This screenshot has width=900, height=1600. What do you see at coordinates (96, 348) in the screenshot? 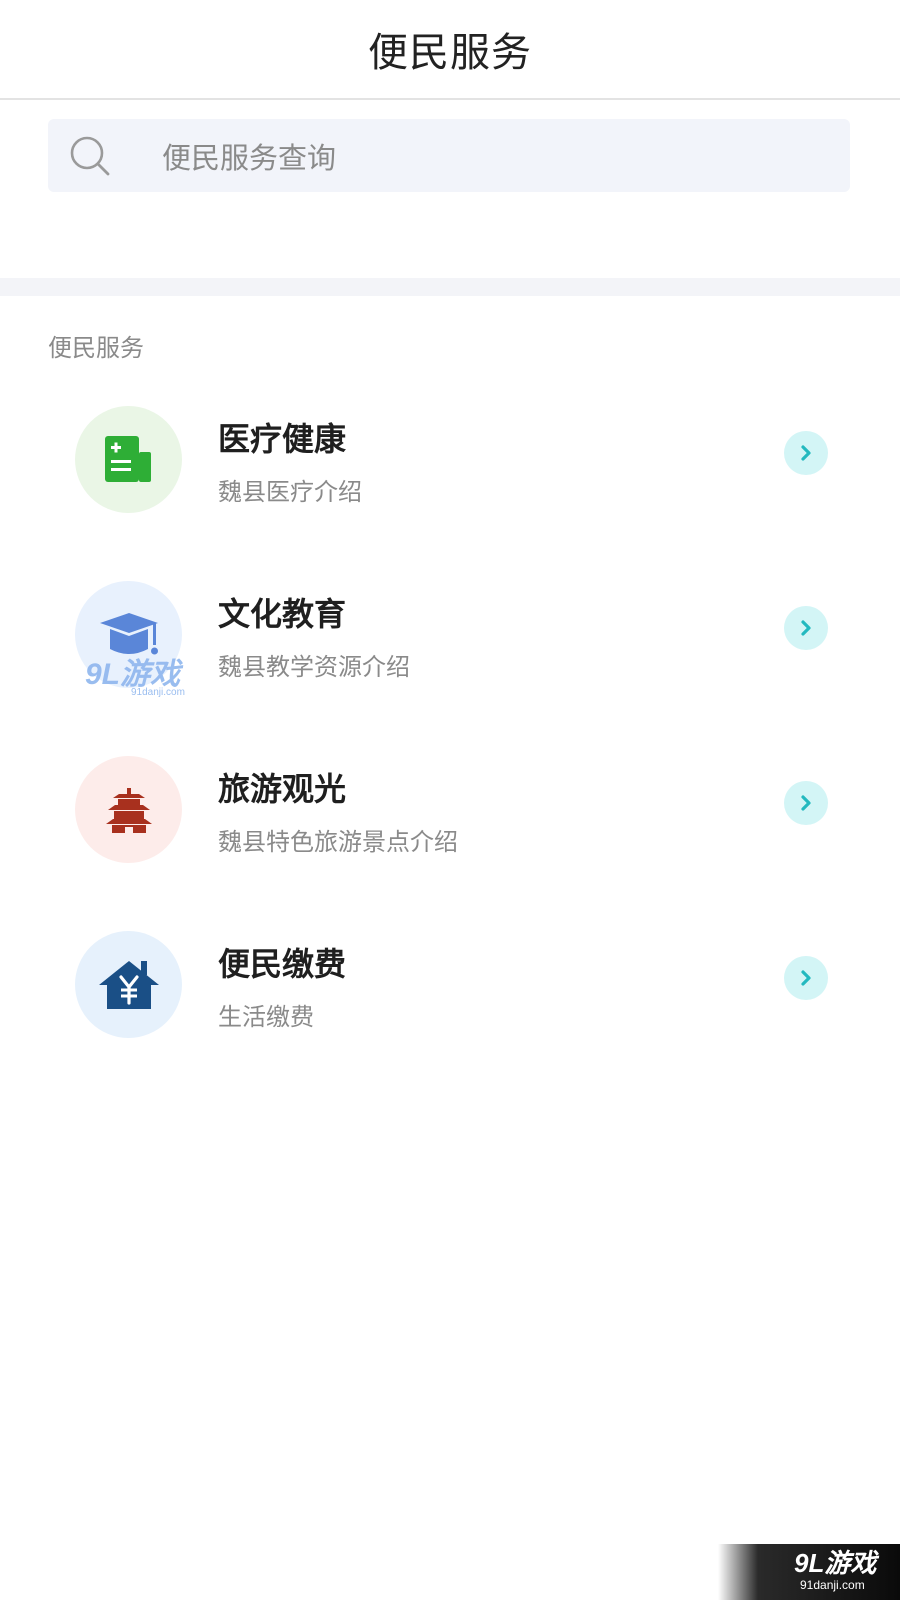
I see `section-title: 便民服务` at bounding box center [96, 348].